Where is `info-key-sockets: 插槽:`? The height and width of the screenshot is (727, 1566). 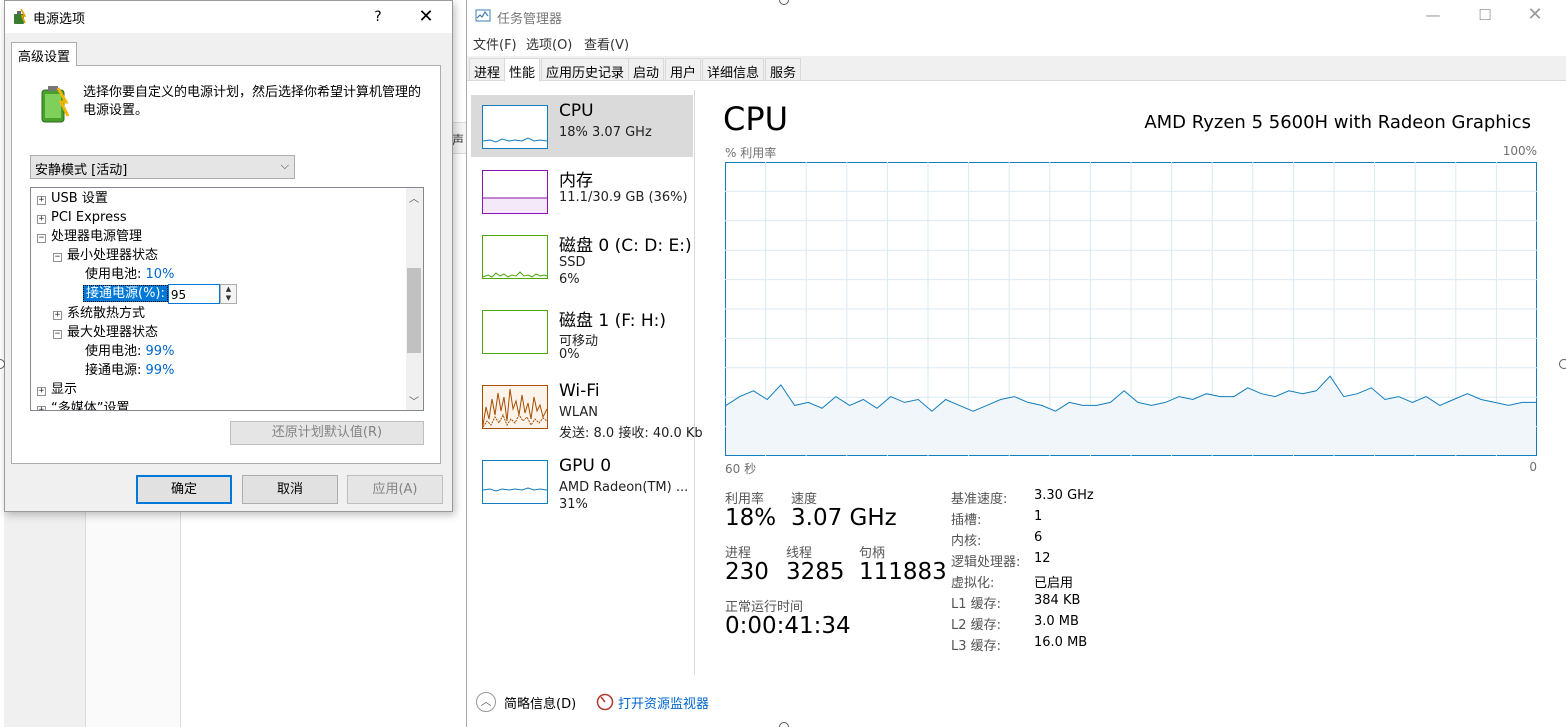 info-key-sockets: 插槽: is located at coordinates (966, 520).